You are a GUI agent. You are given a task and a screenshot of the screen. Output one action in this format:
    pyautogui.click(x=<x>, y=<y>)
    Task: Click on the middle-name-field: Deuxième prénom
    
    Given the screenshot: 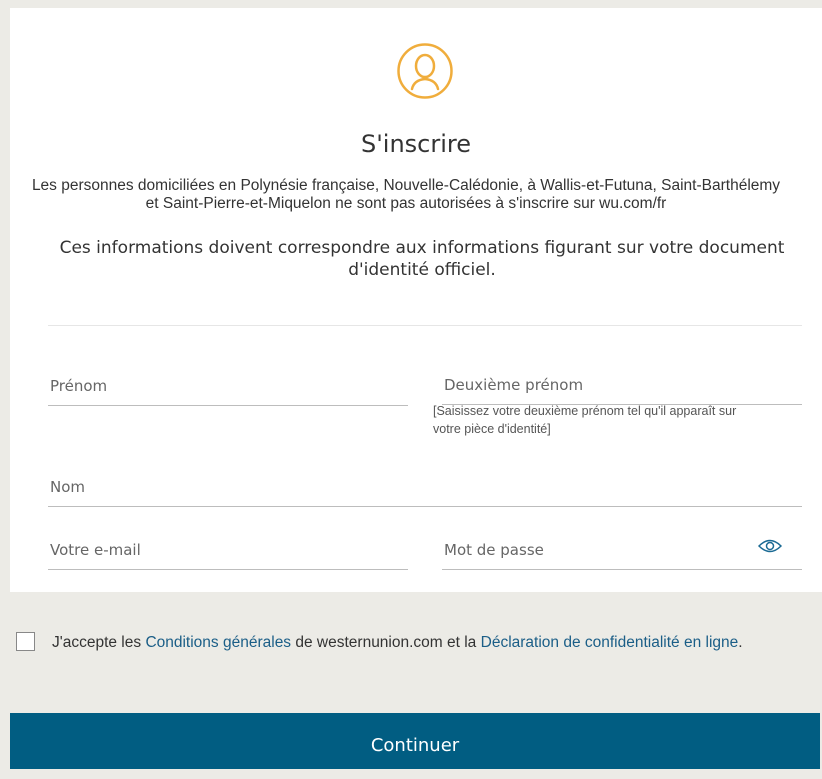 What is the action you would take?
    pyautogui.click(x=622, y=384)
    